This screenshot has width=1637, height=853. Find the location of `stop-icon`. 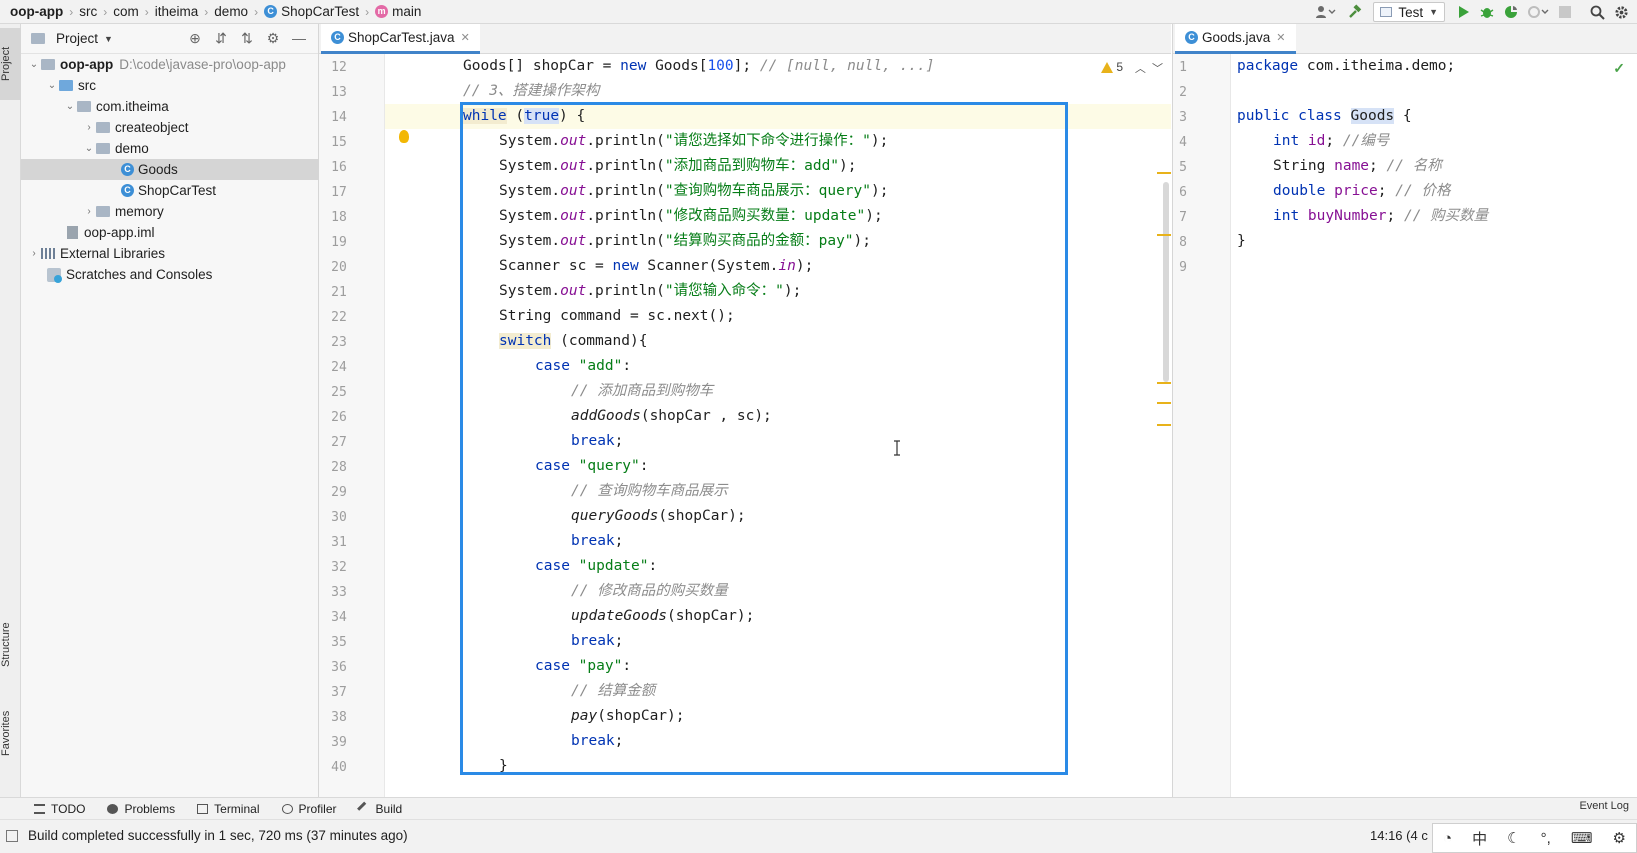

stop-icon is located at coordinates (1565, 12).